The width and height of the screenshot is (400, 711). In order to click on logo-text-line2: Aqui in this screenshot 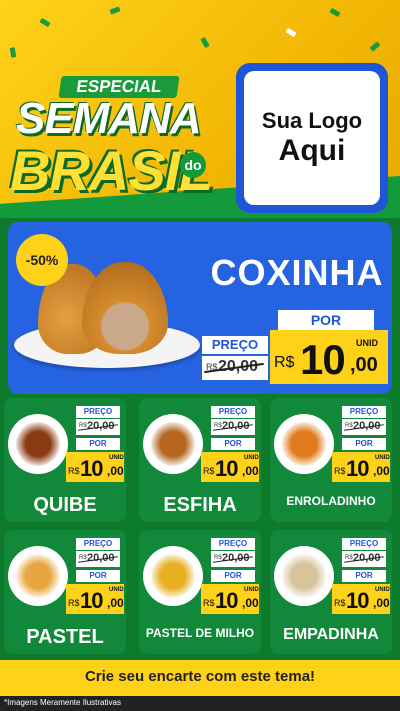, I will do `click(312, 150)`.